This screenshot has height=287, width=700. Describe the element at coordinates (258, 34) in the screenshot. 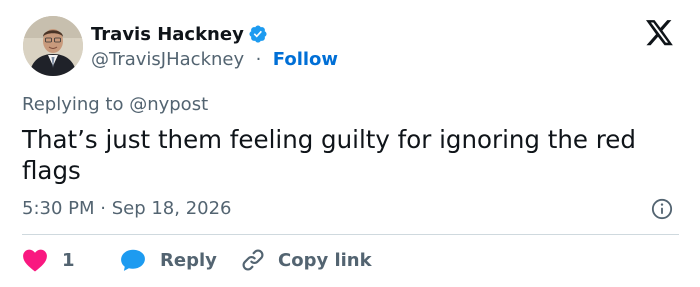

I see `verified-badge-icon` at that location.